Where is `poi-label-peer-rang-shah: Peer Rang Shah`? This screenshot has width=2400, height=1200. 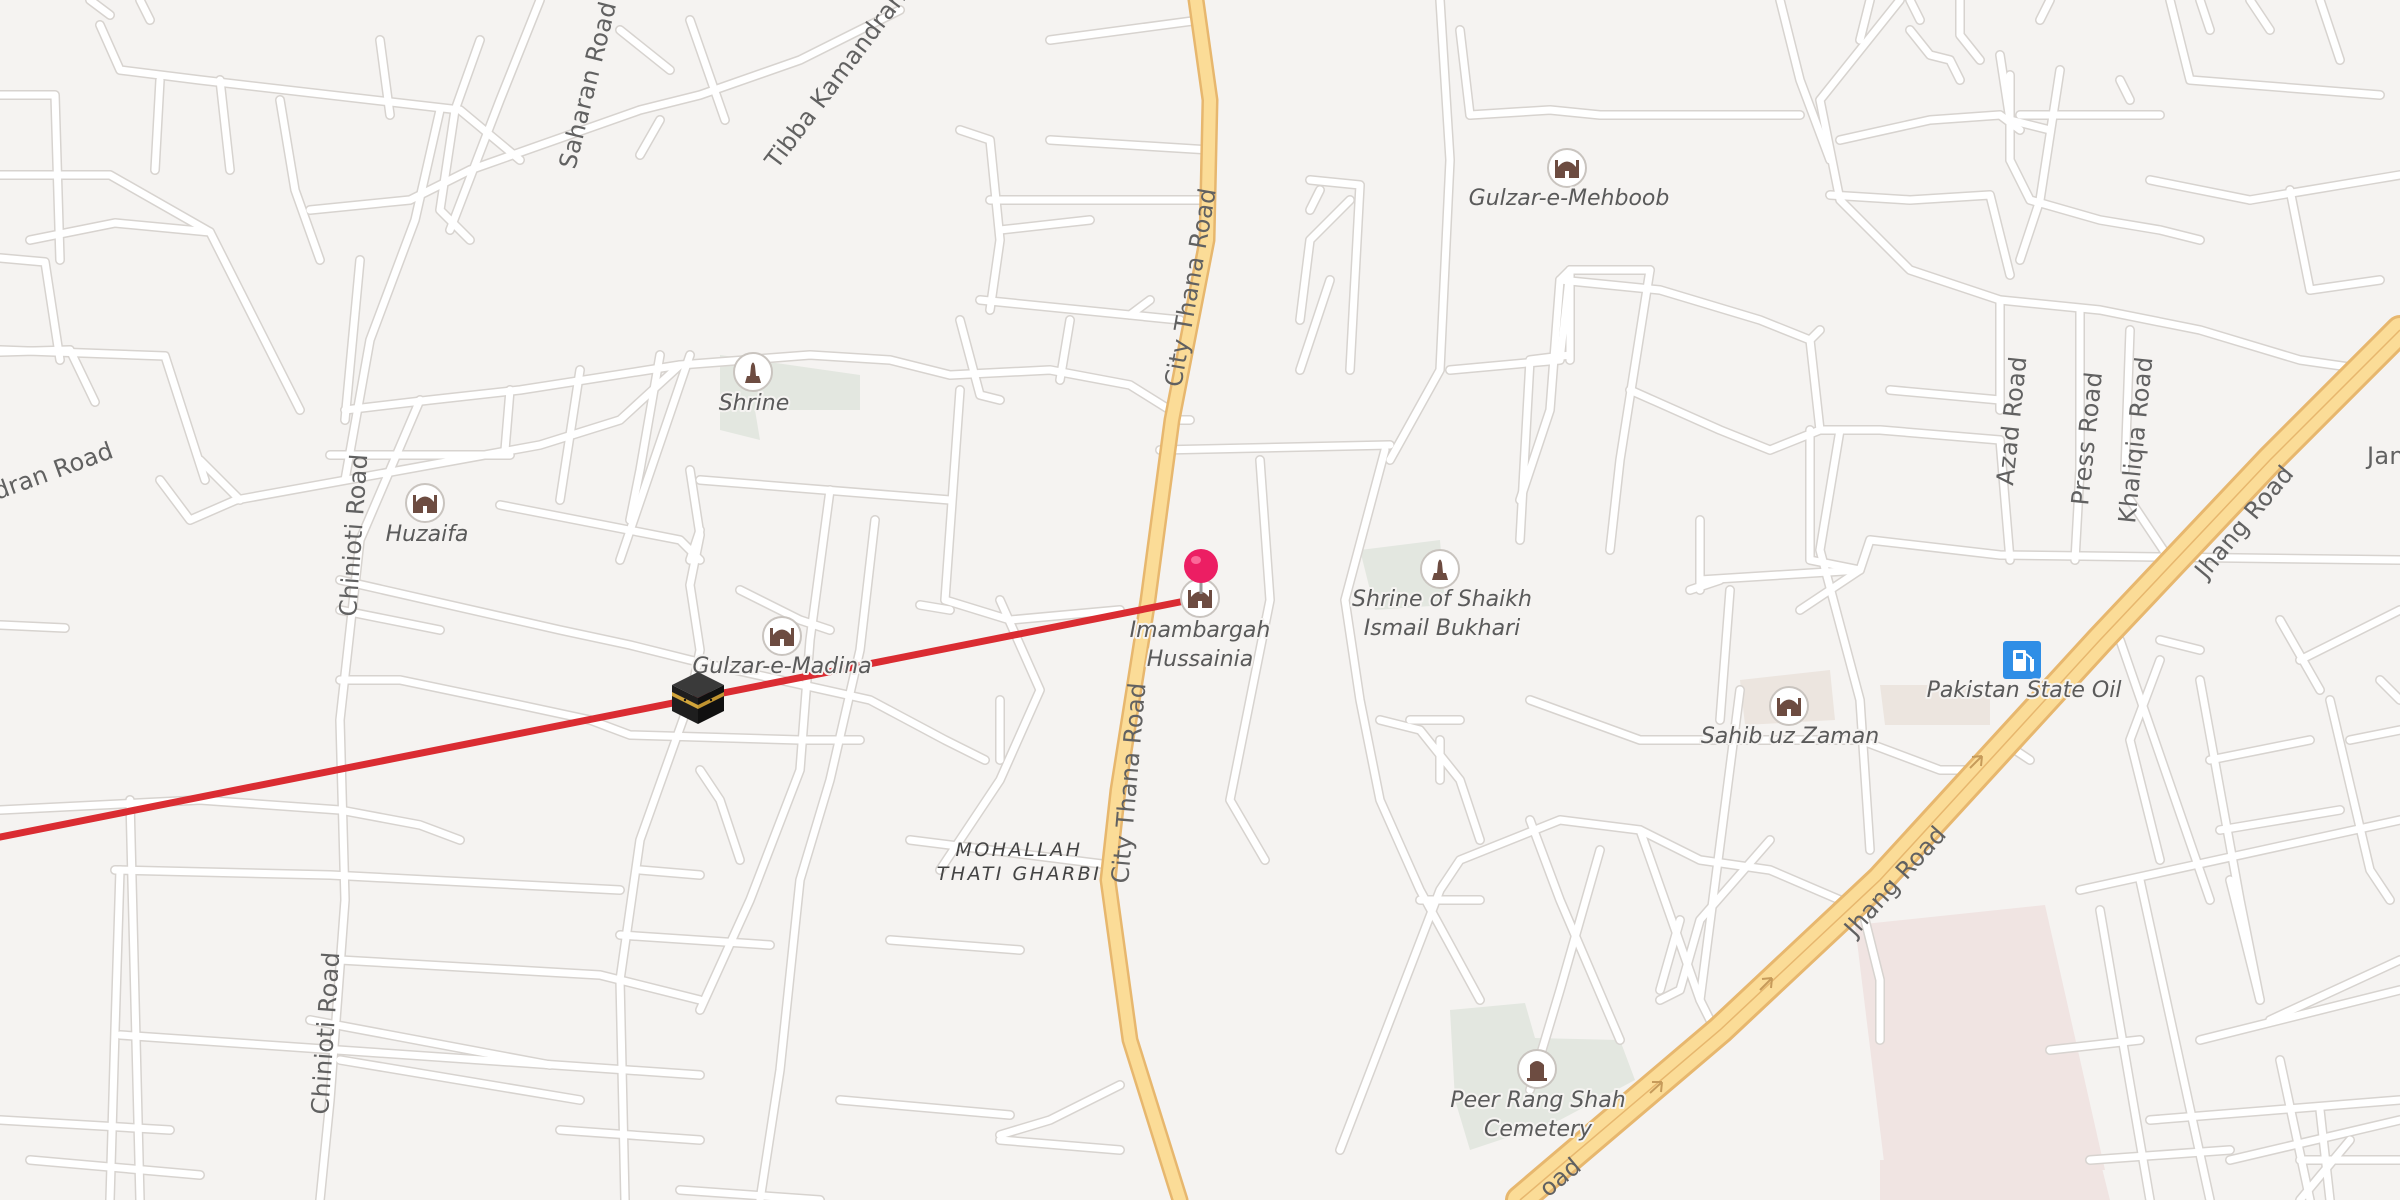
poi-label-peer-rang-shah: Peer Rang Shah is located at coordinates (1537, 1100).